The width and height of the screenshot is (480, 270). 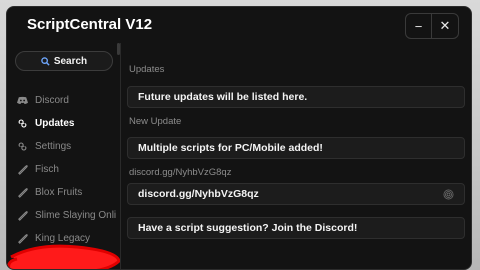 I want to click on sidebar-item-slime-slaying: Slime Slaying Onli, so click(x=63, y=215).